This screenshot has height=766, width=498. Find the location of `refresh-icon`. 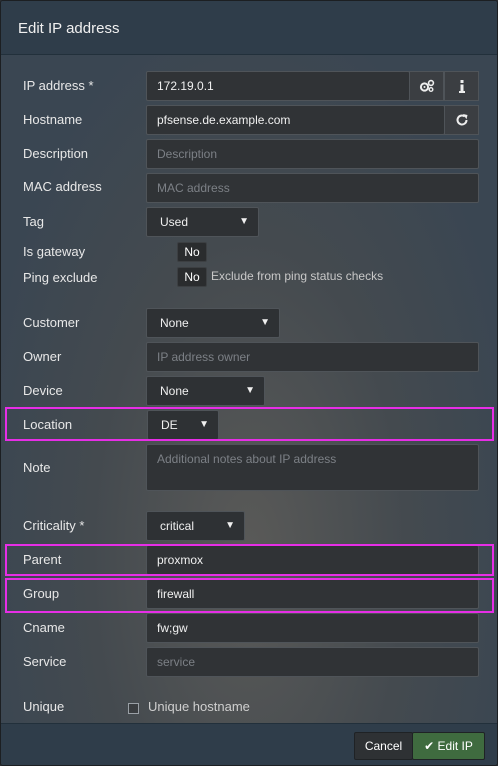

refresh-icon is located at coordinates (462, 120).